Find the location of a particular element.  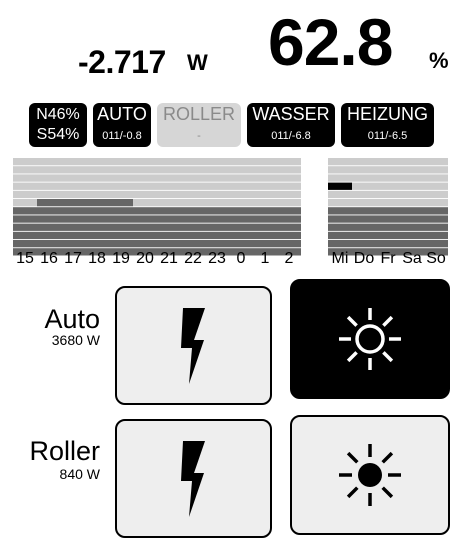

roller-status-badge: ROLLER - is located at coordinates (199, 125).